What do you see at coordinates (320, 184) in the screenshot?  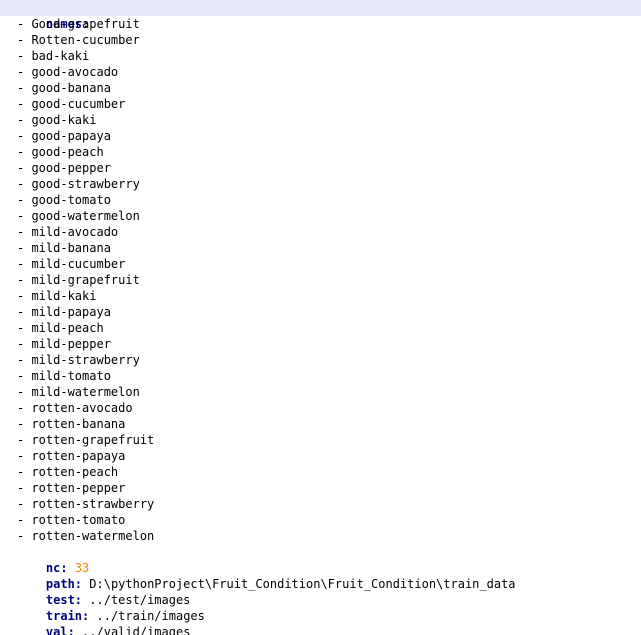 I see `list-item: - good-strawberry` at bounding box center [320, 184].